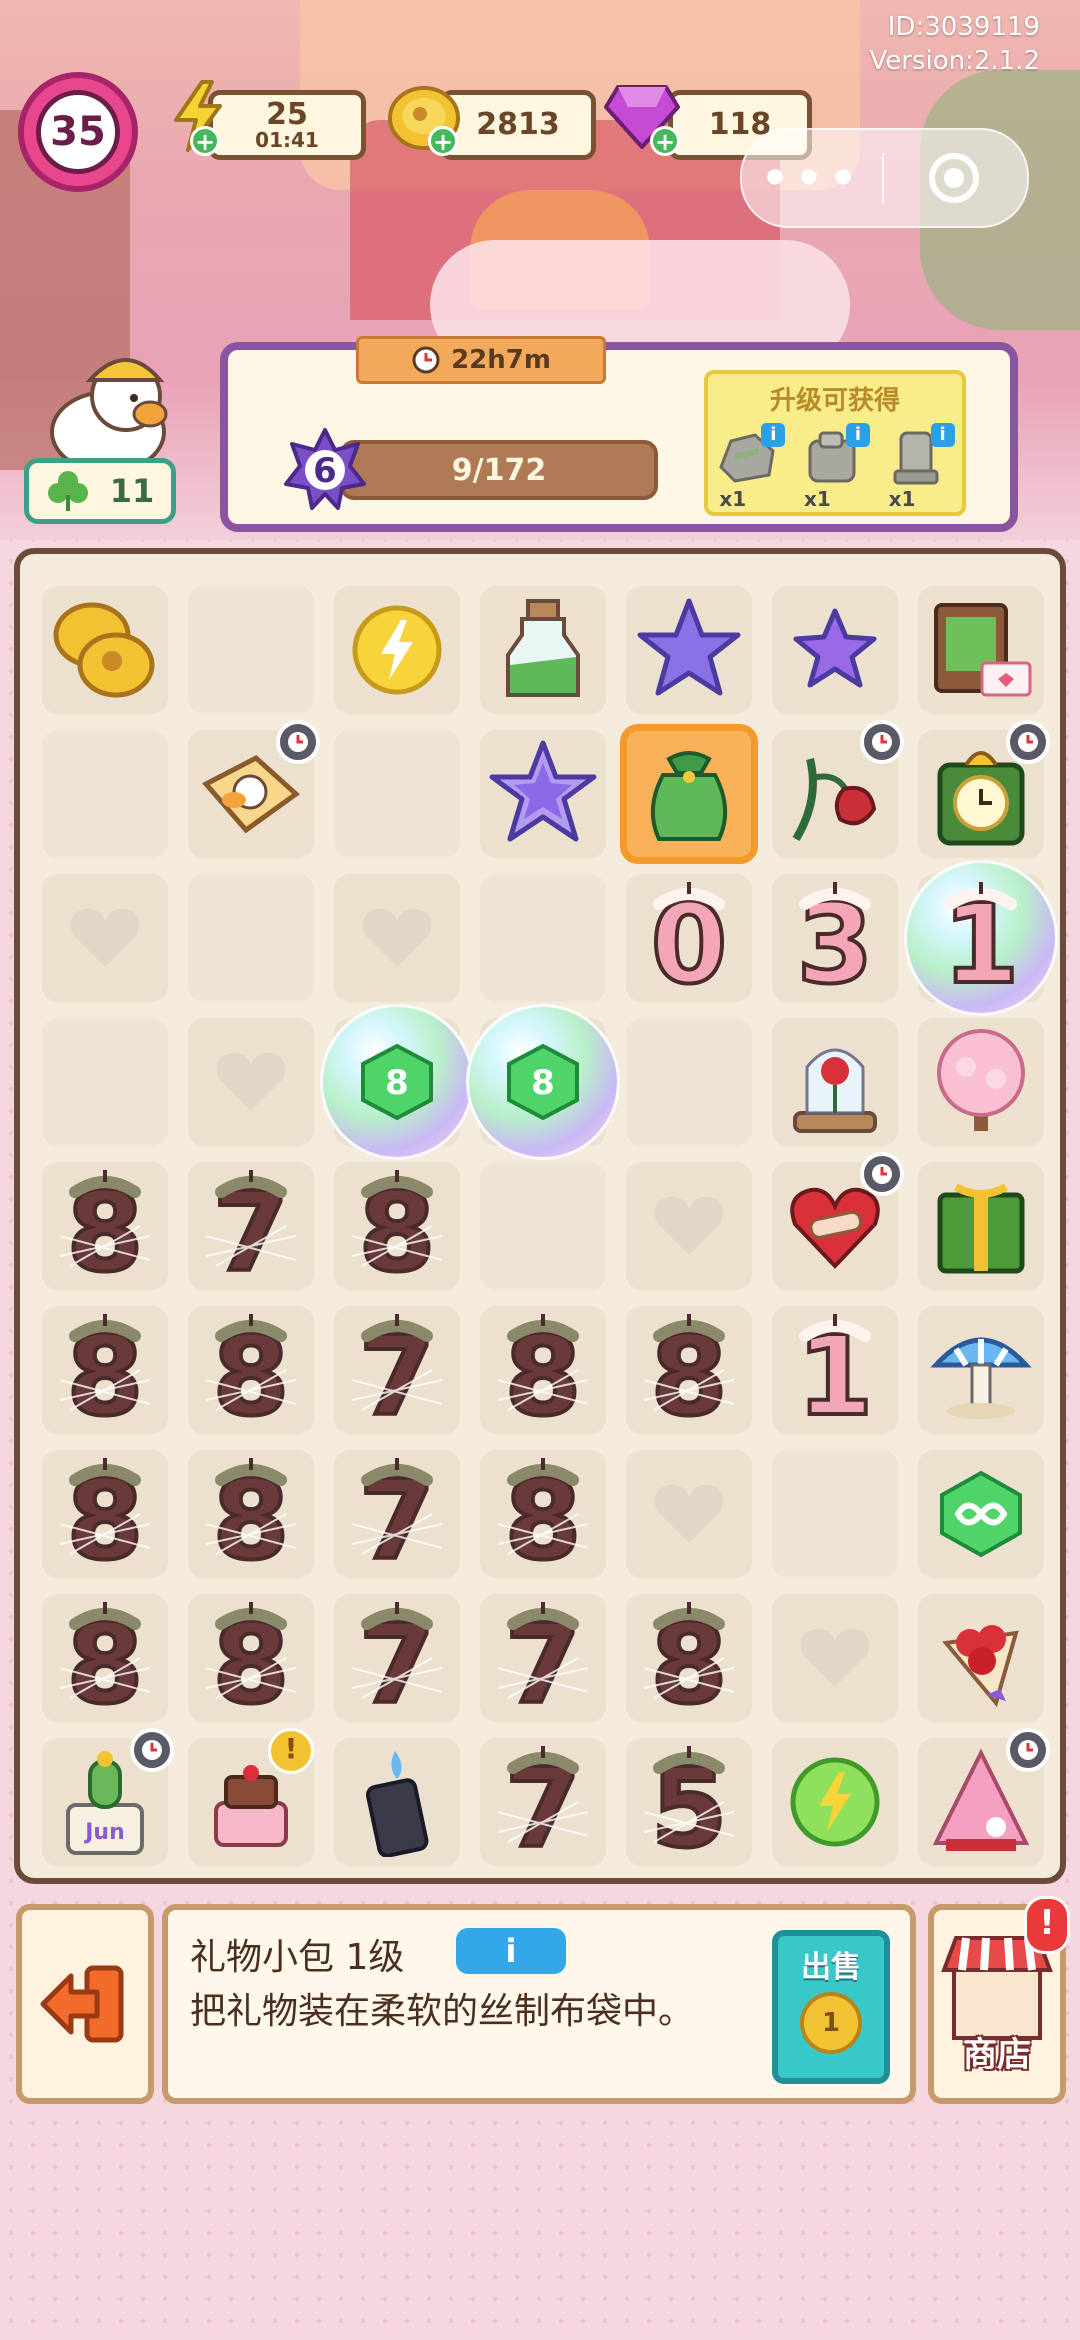 This screenshot has height=2340, width=1080. I want to click on blossom-tree-icon, so click(981, 1082).